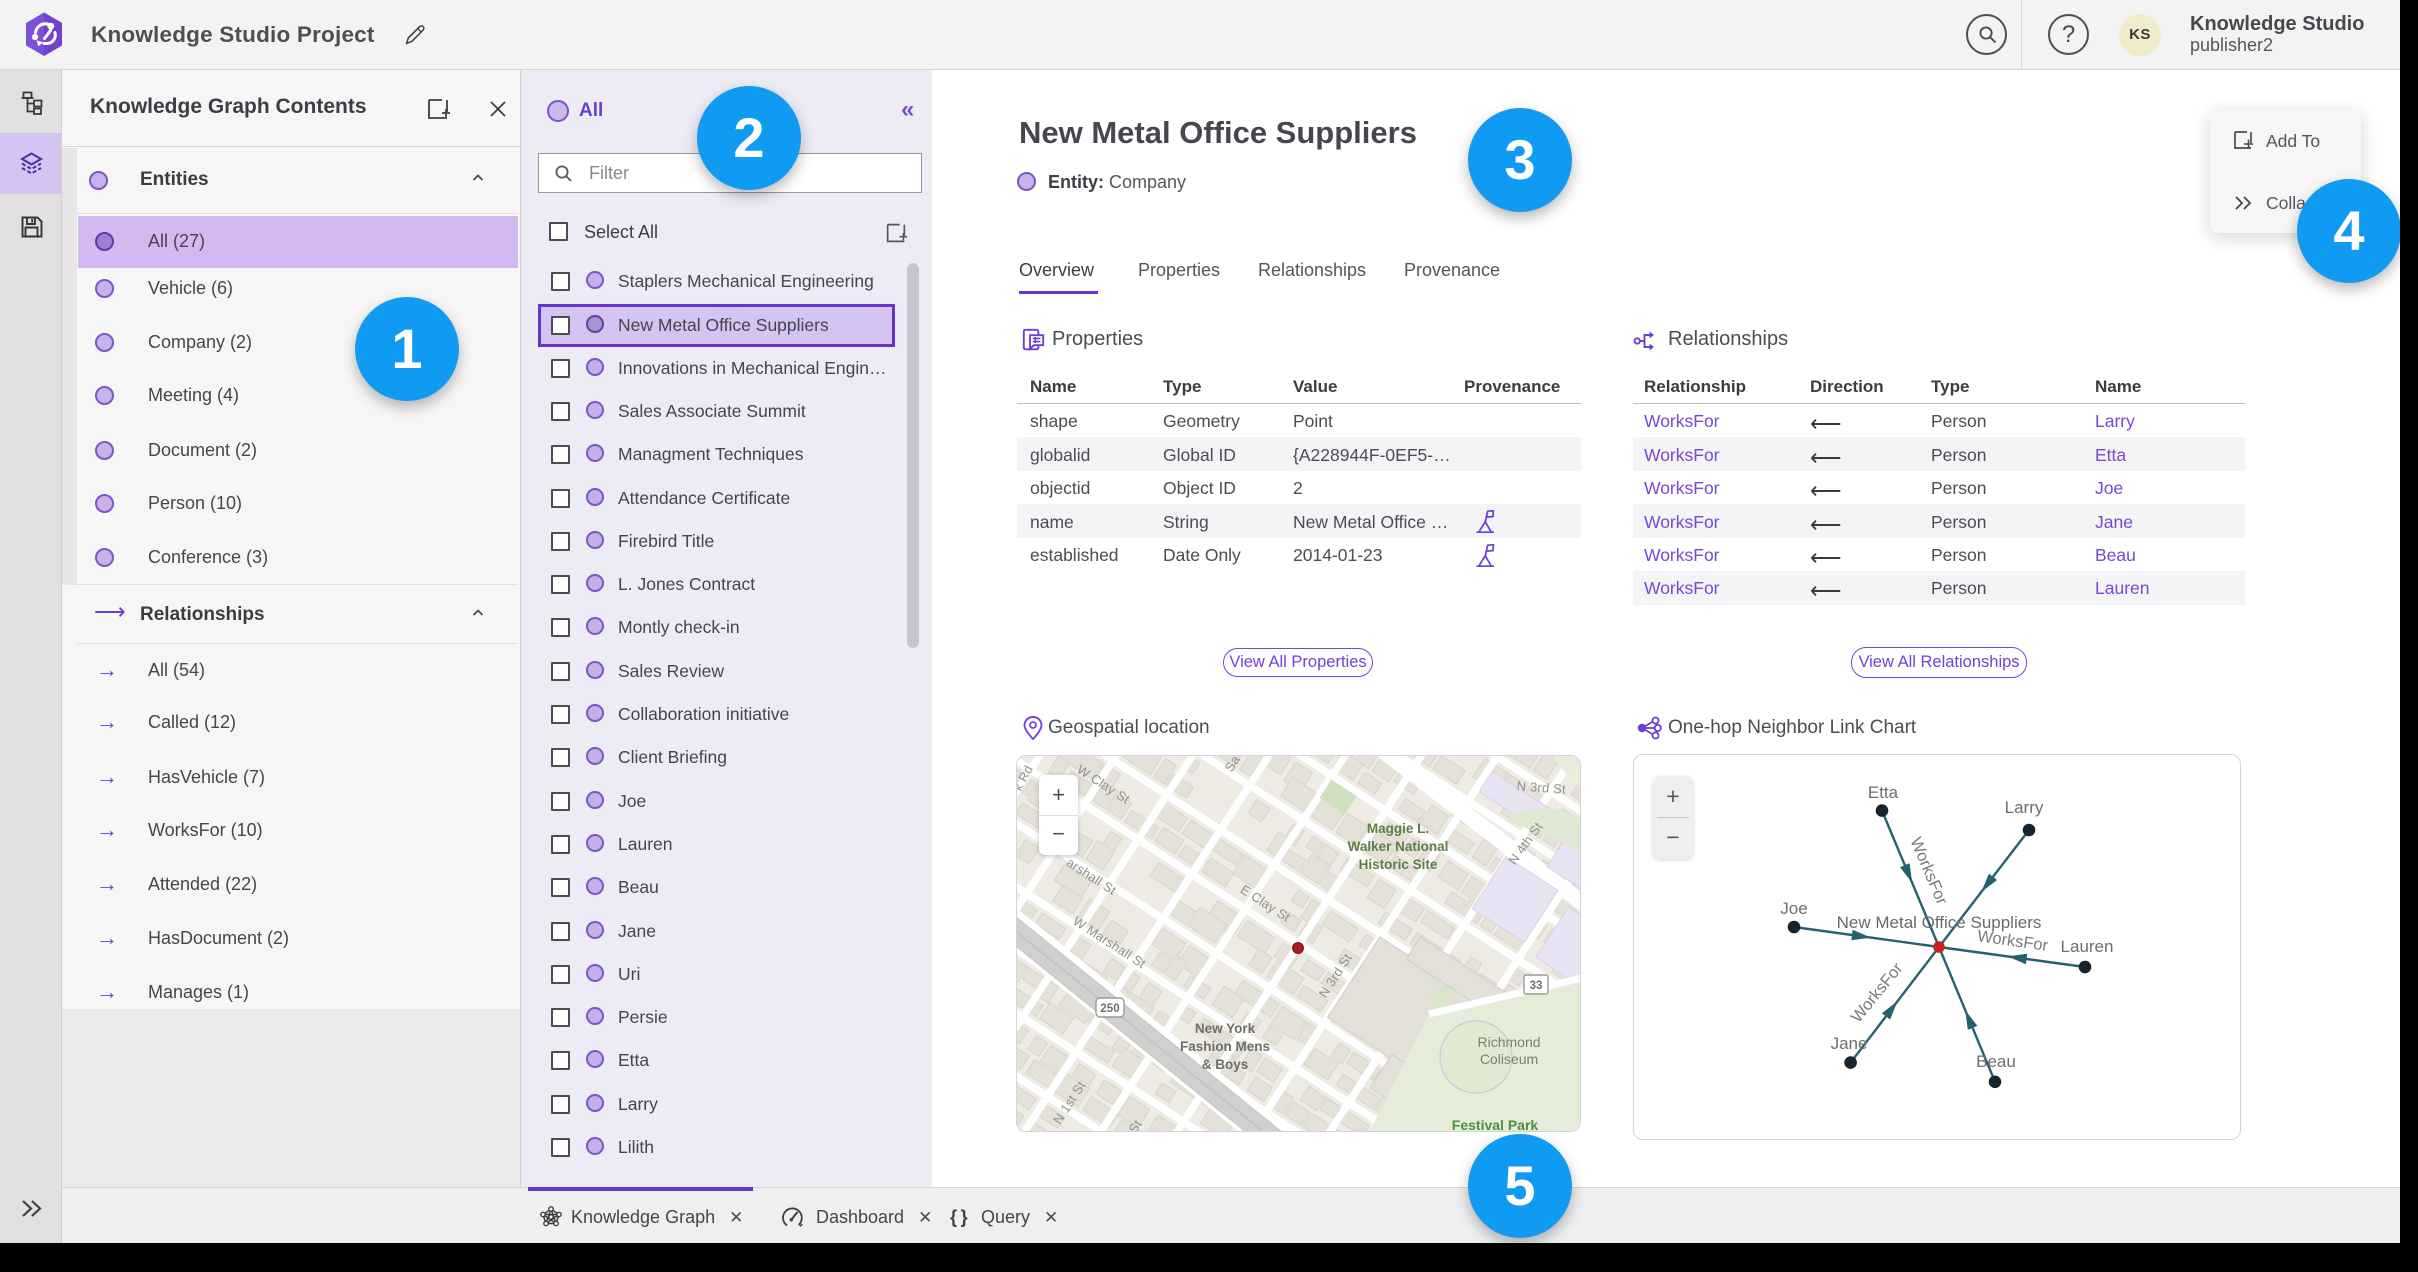  I want to click on svg-text: Fashion Mens, so click(1225, 1046).